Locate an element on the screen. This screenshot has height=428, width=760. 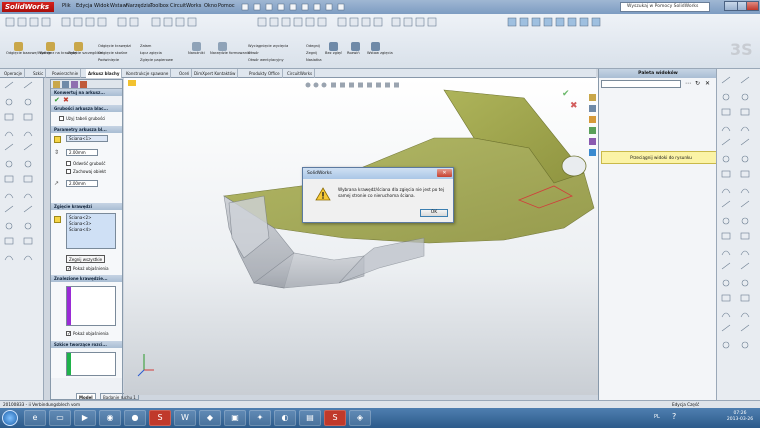
taskbar-app2-button: ◆ is located at coordinates (210, 418).